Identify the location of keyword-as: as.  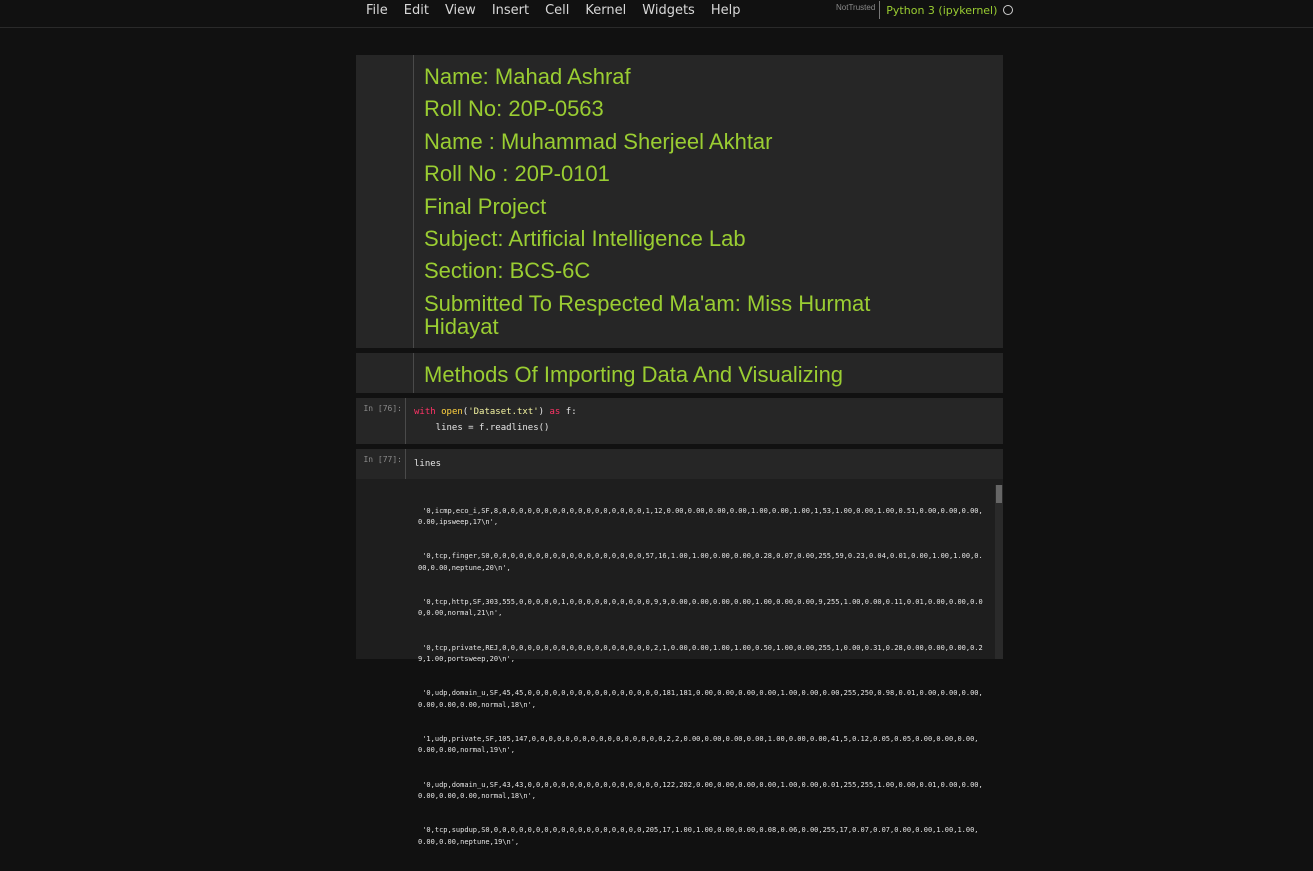
(555, 412).